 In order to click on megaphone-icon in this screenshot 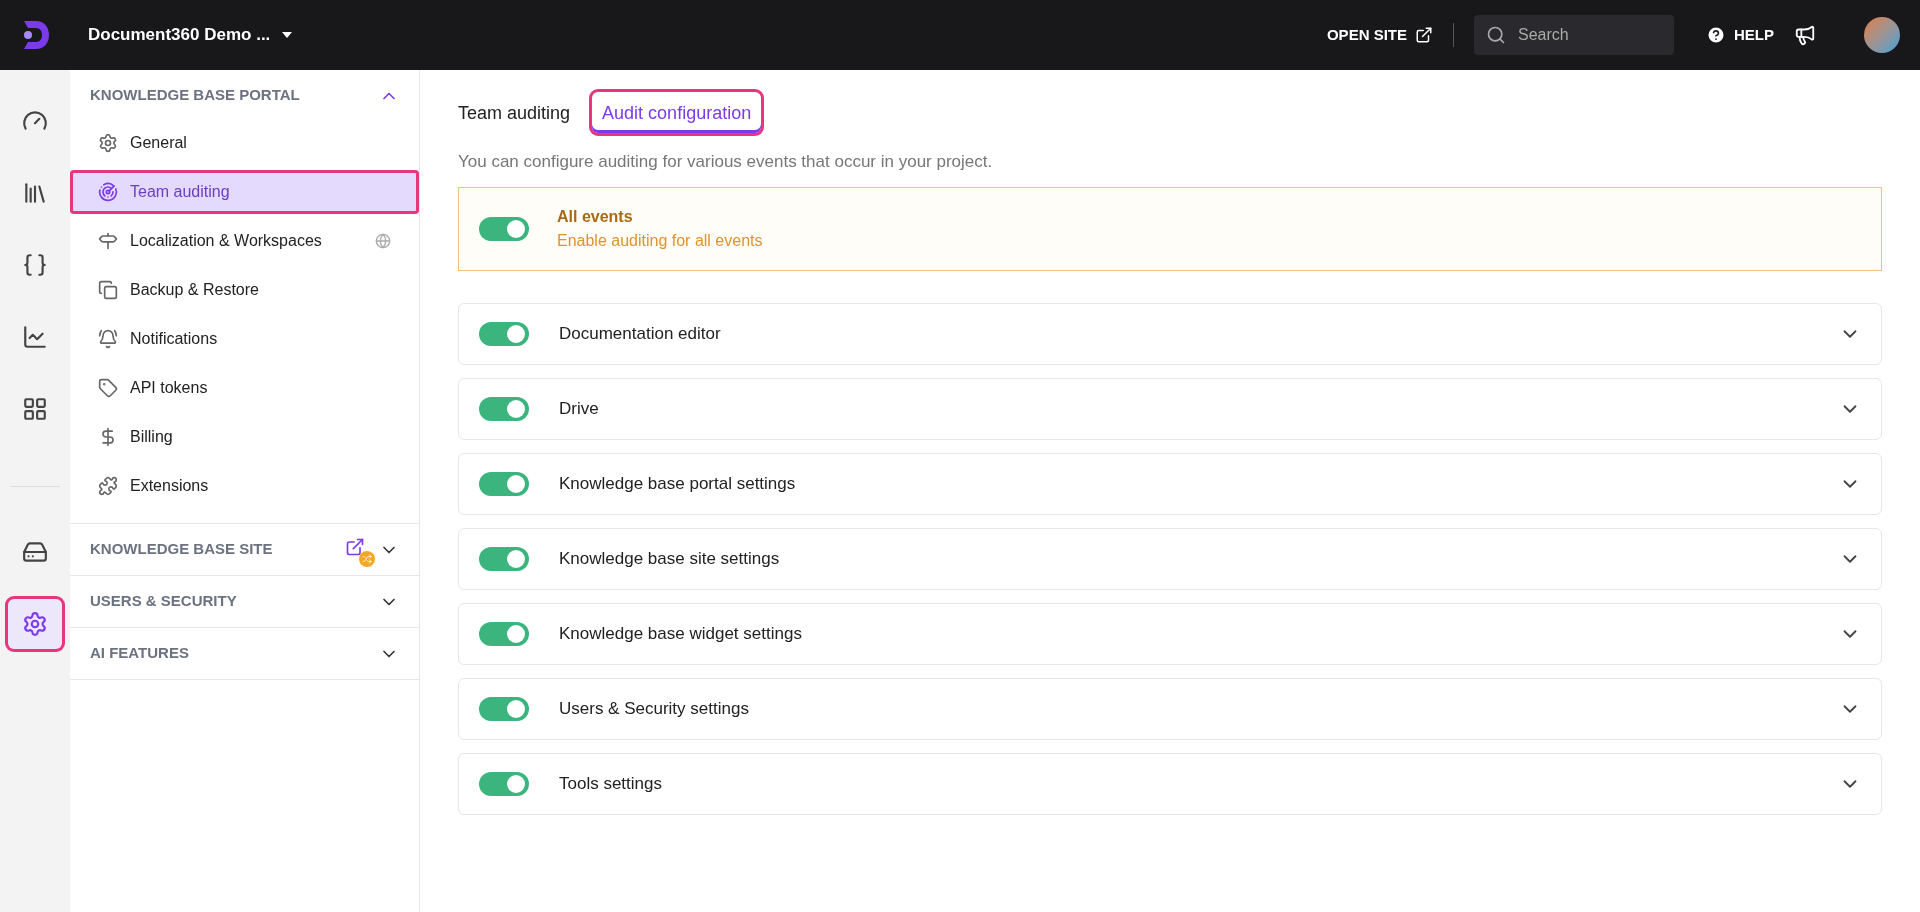, I will do `click(1805, 35)`.